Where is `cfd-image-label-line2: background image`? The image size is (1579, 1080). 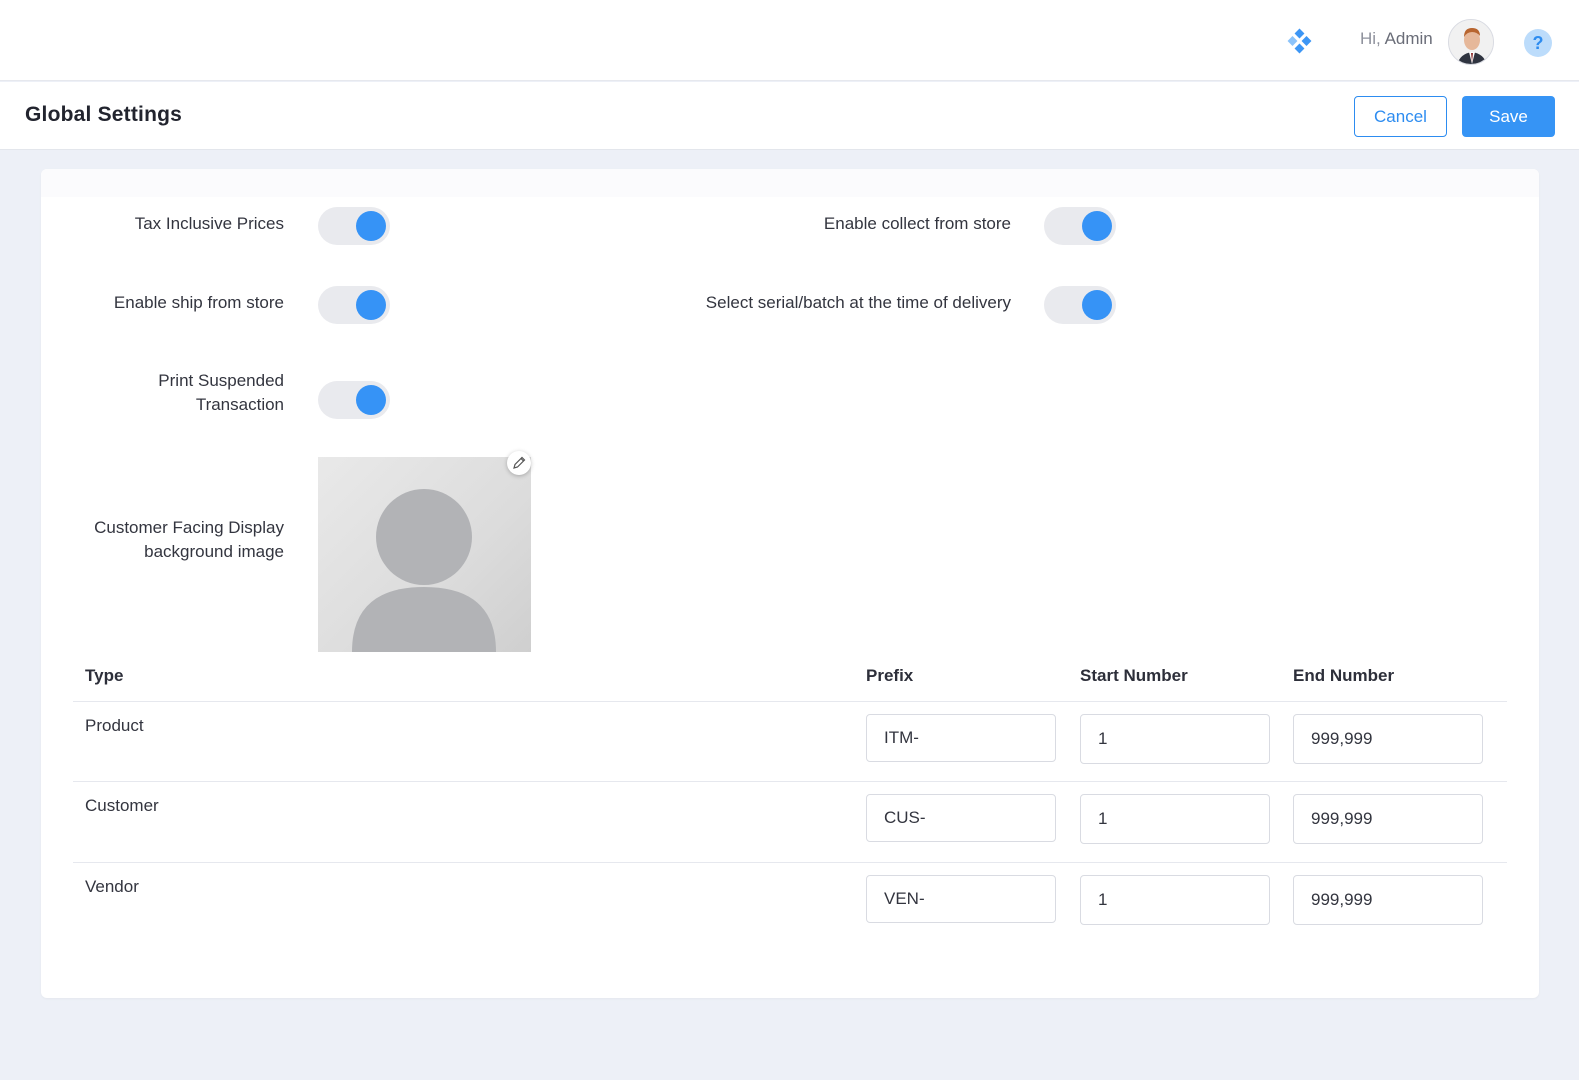 cfd-image-label-line2: background image is located at coordinates (214, 551).